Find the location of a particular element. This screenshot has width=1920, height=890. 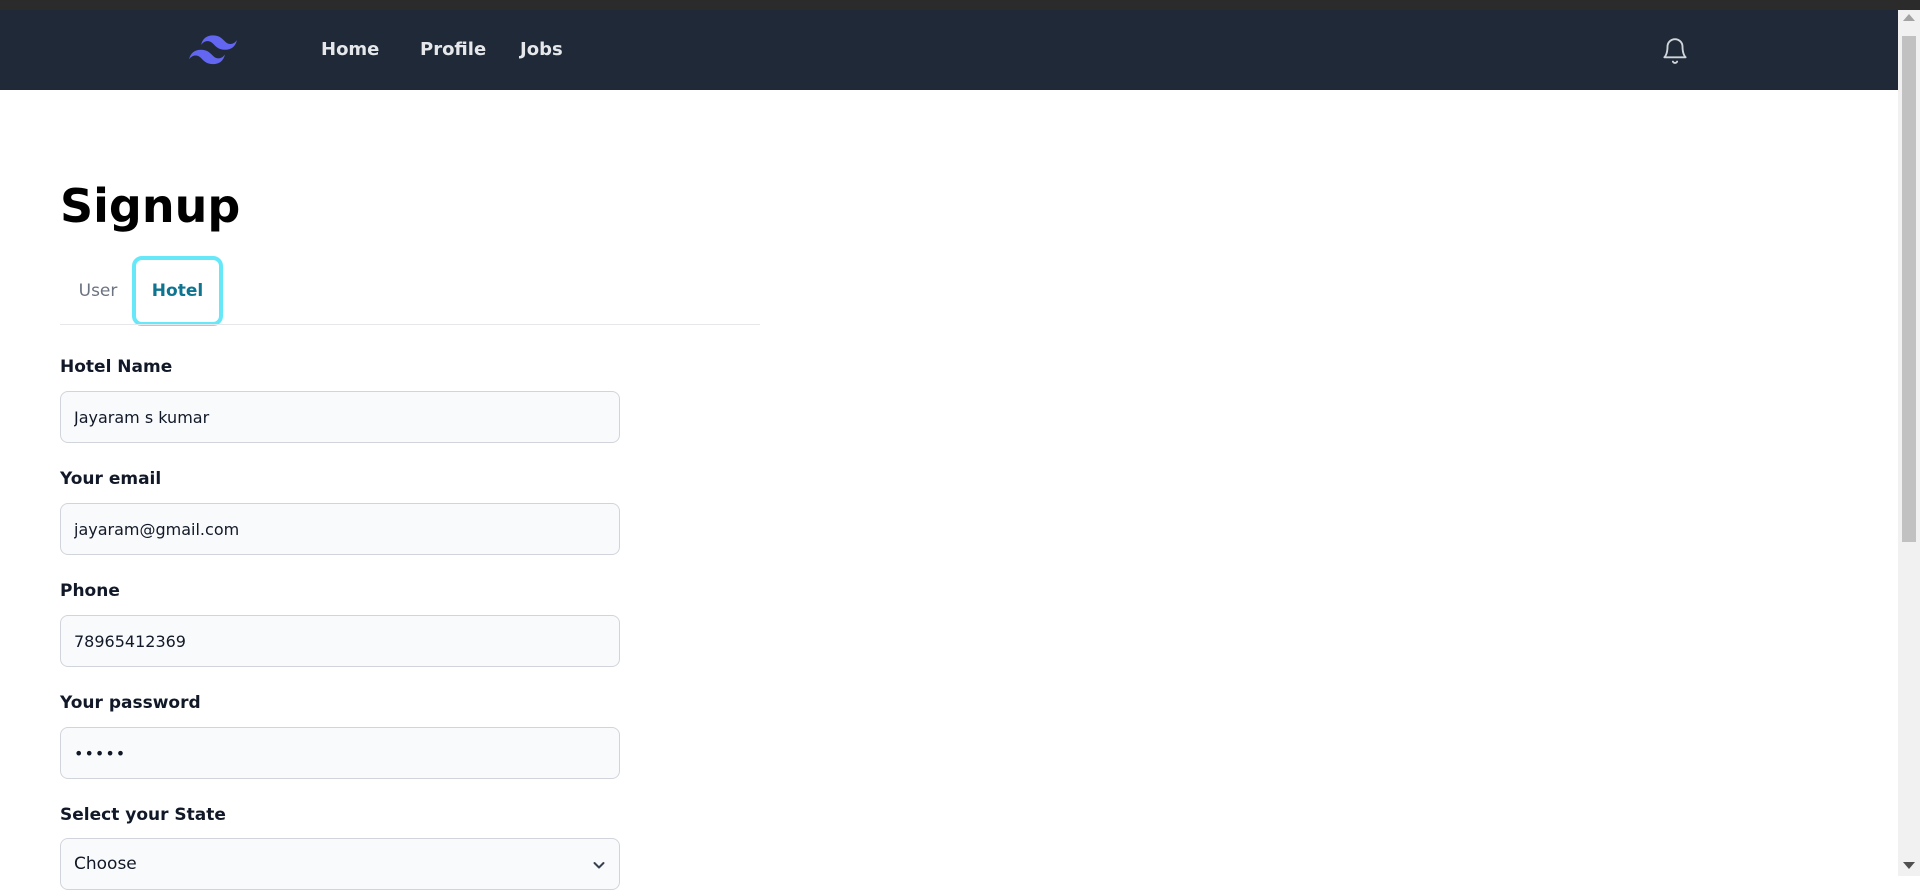

state-select-value: Choose is located at coordinates (105, 864).